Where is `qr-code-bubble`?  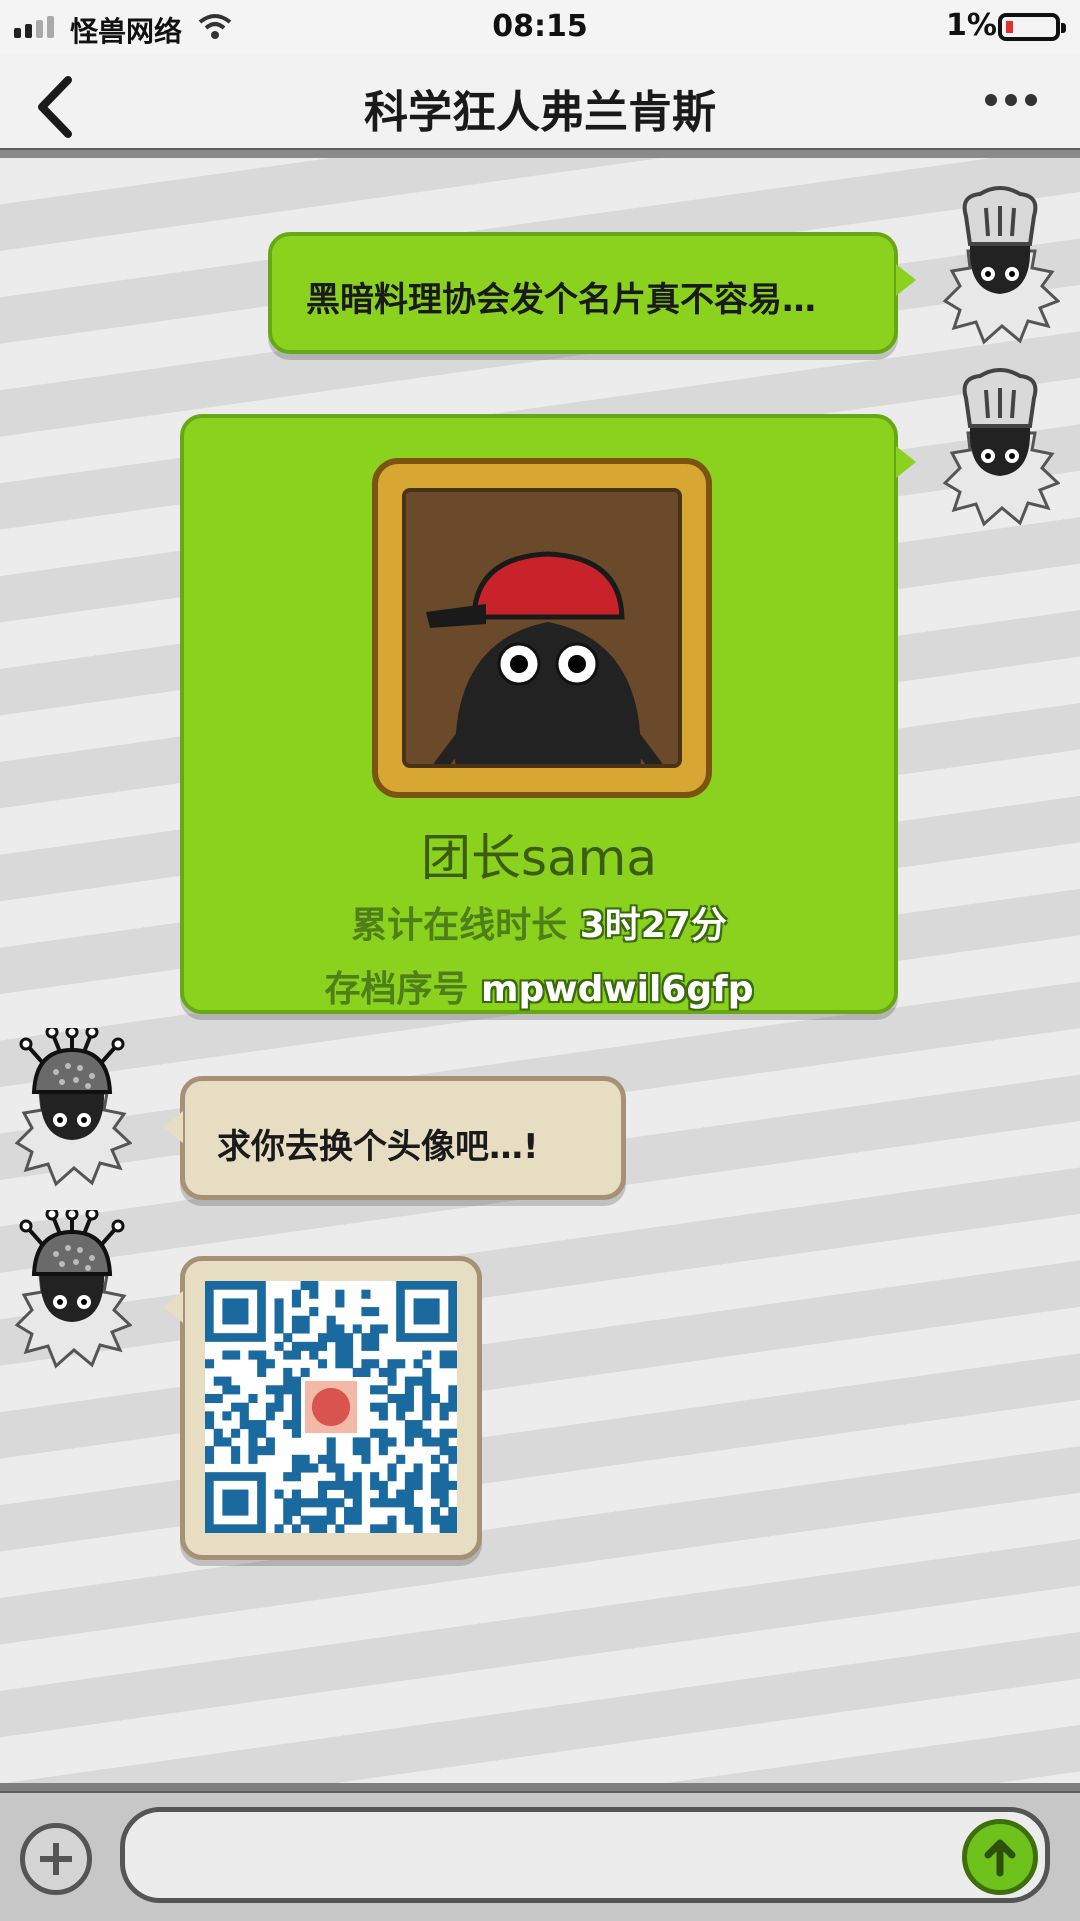 qr-code-bubble is located at coordinates (322, 1408).